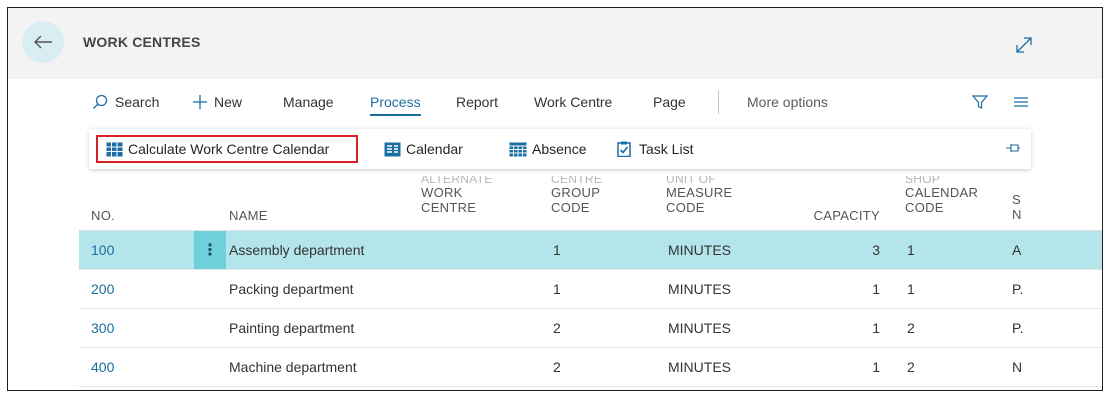  What do you see at coordinates (942, 192) in the screenshot?
I see `column-header-shop-line1: CALENDAR` at bounding box center [942, 192].